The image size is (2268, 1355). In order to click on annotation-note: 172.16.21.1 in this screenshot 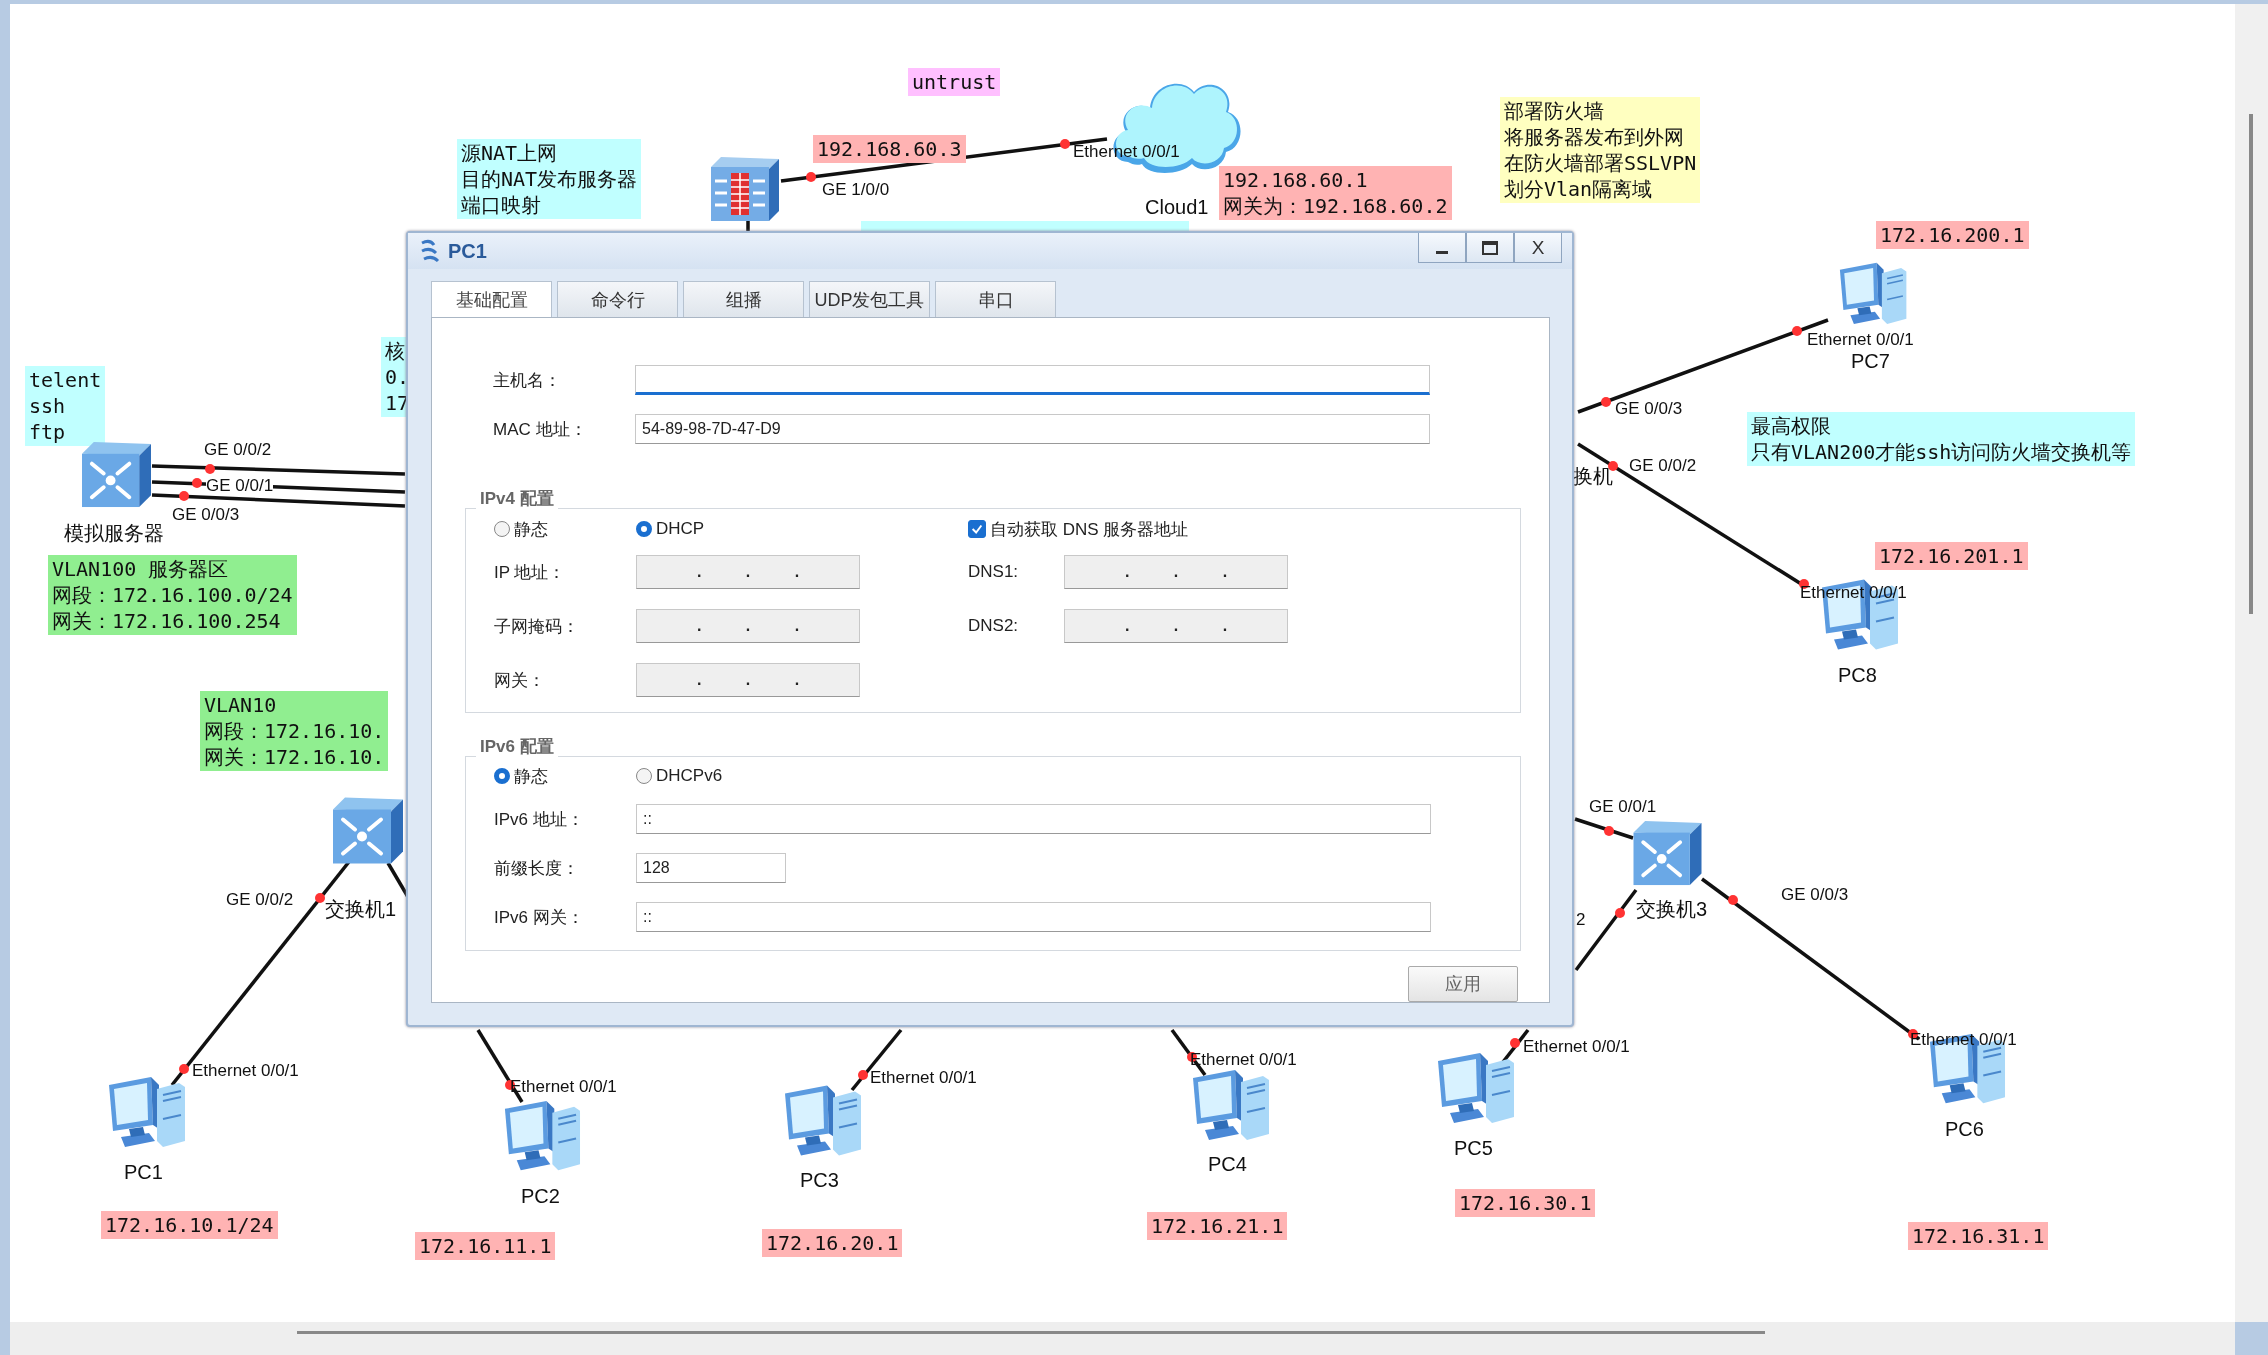, I will do `click(1217, 1226)`.